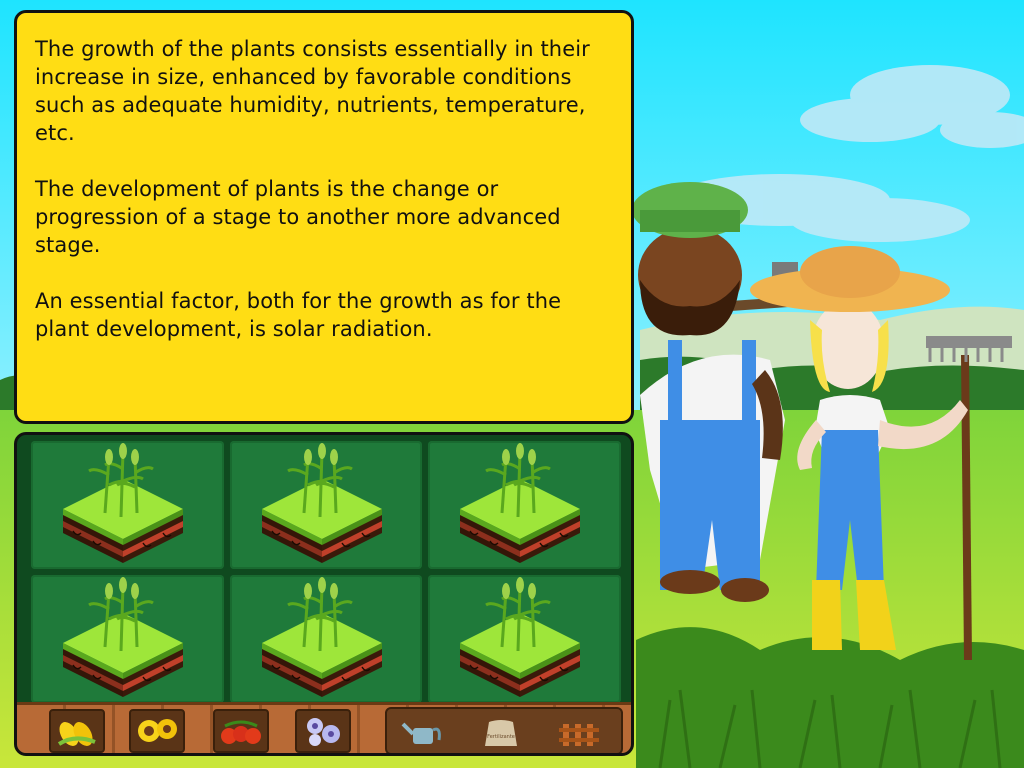 The image size is (1024, 768). I want to click on tool-bar: Fertilizante, so click(324, 727).